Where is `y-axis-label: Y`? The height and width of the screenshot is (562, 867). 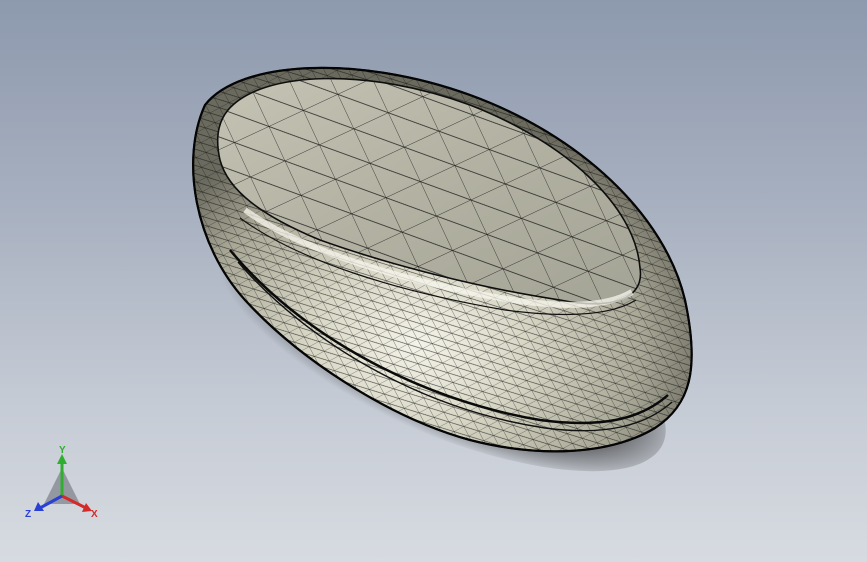 y-axis-label: Y is located at coordinates (62, 451).